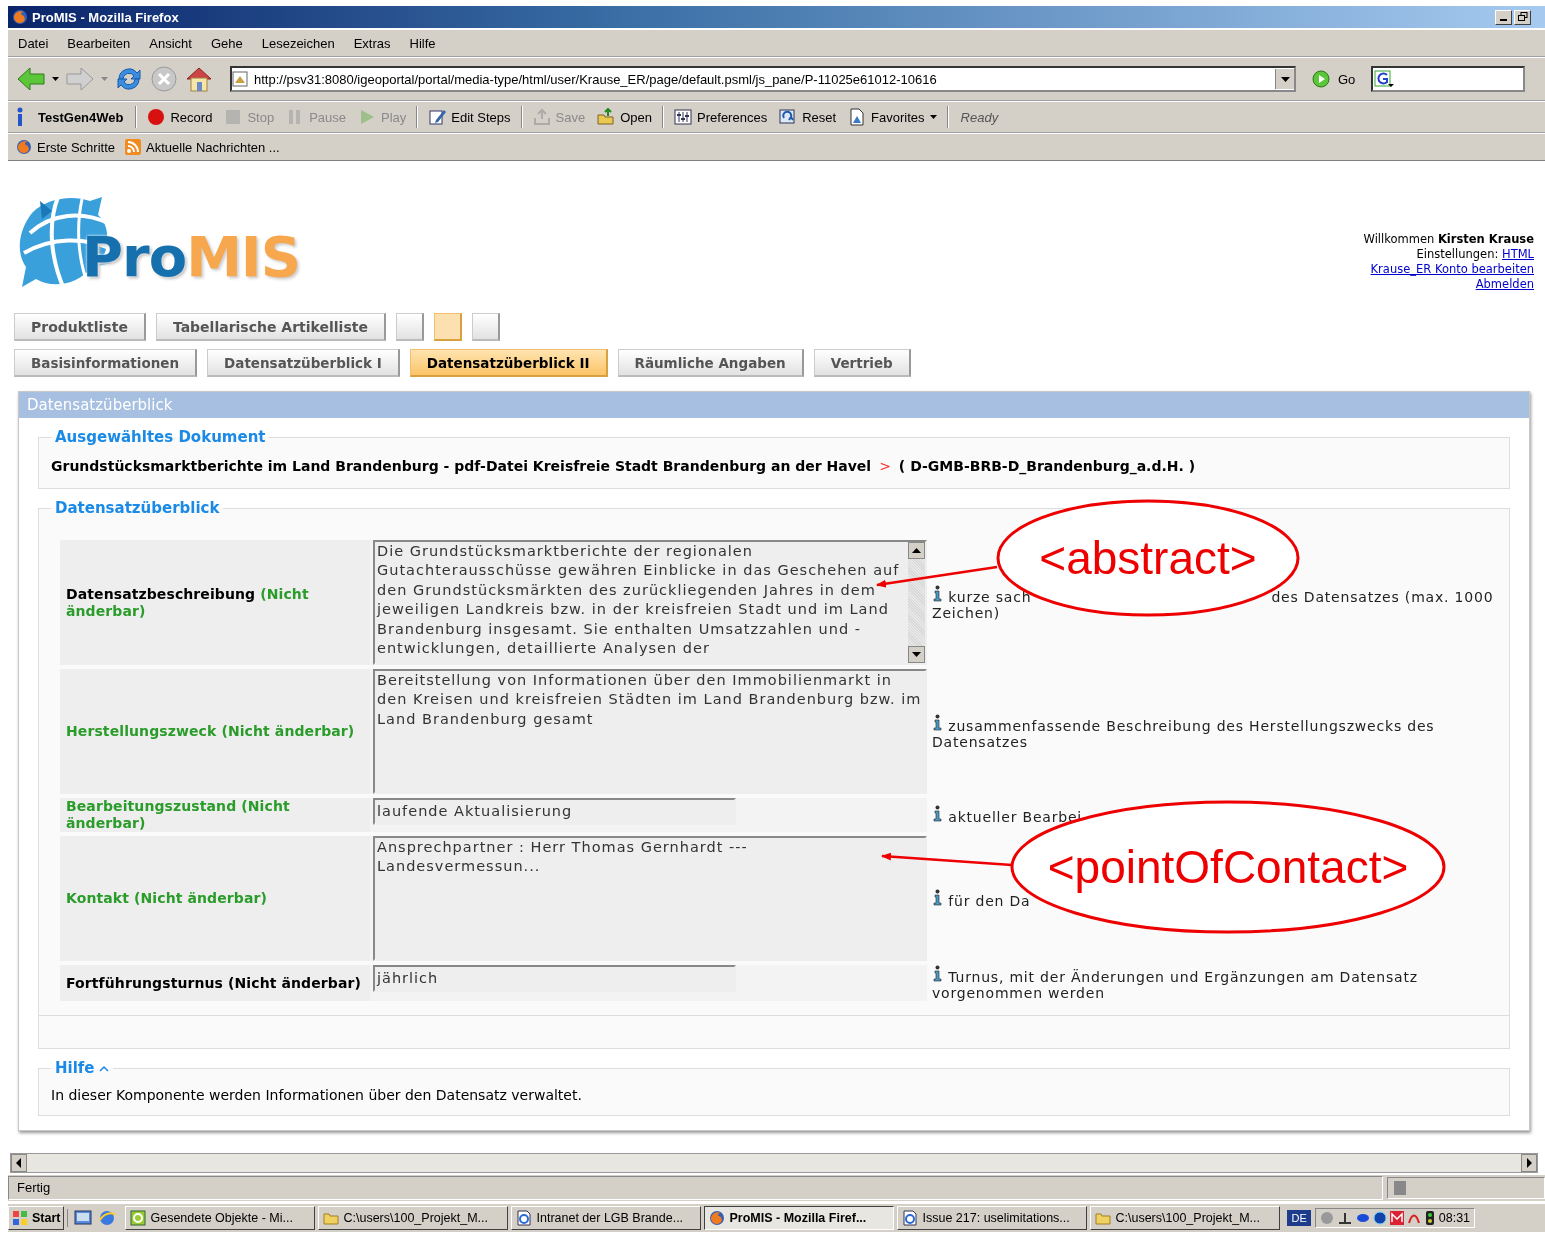  What do you see at coordinates (1216, 602) in the screenshot?
I see `hint-text: kurze sach des Datensatzes (max. 1000 Zeichen)` at bounding box center [1216, 602].